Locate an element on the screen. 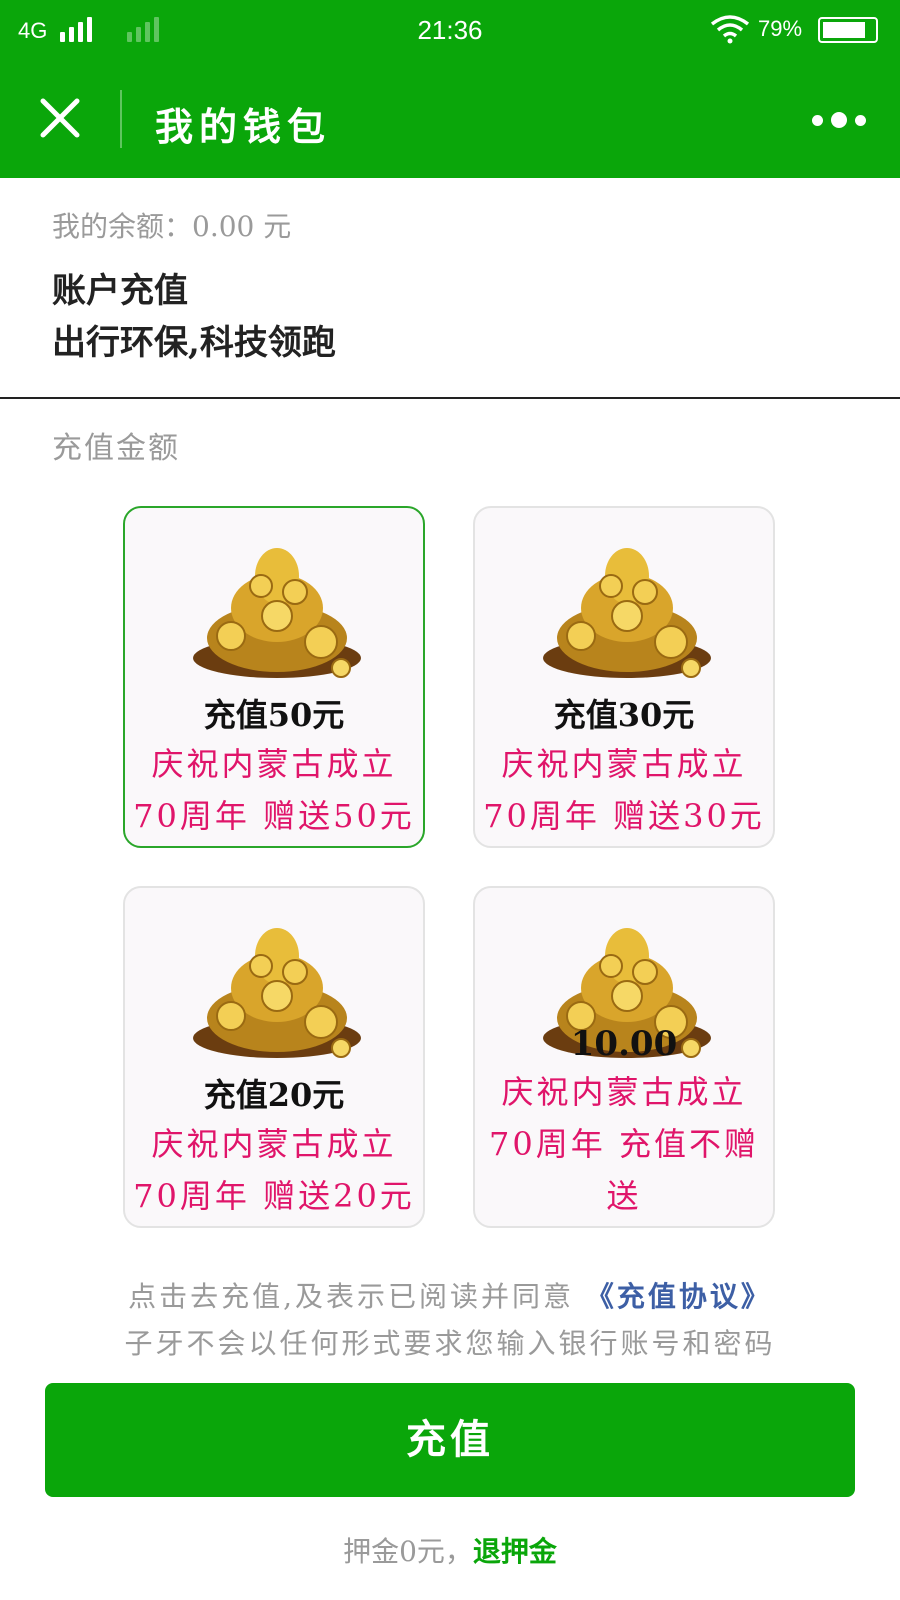  amount-label: 充值金额 is located at coordinates (116, 448).